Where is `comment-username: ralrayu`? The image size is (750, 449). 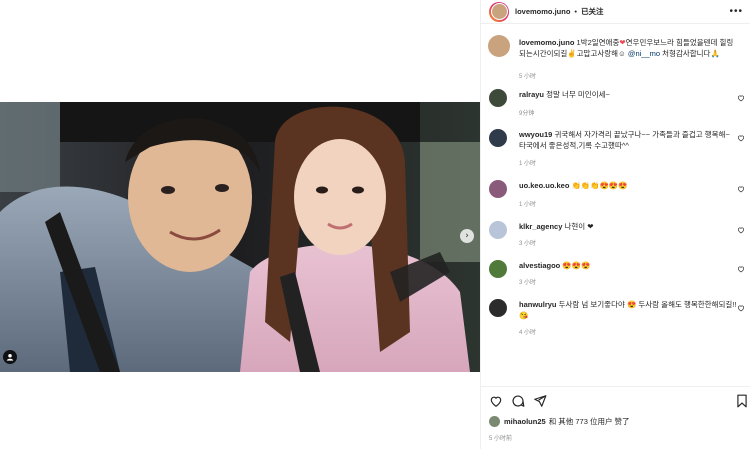 comment-username: ralrayu is located at coordinates (531, 94).